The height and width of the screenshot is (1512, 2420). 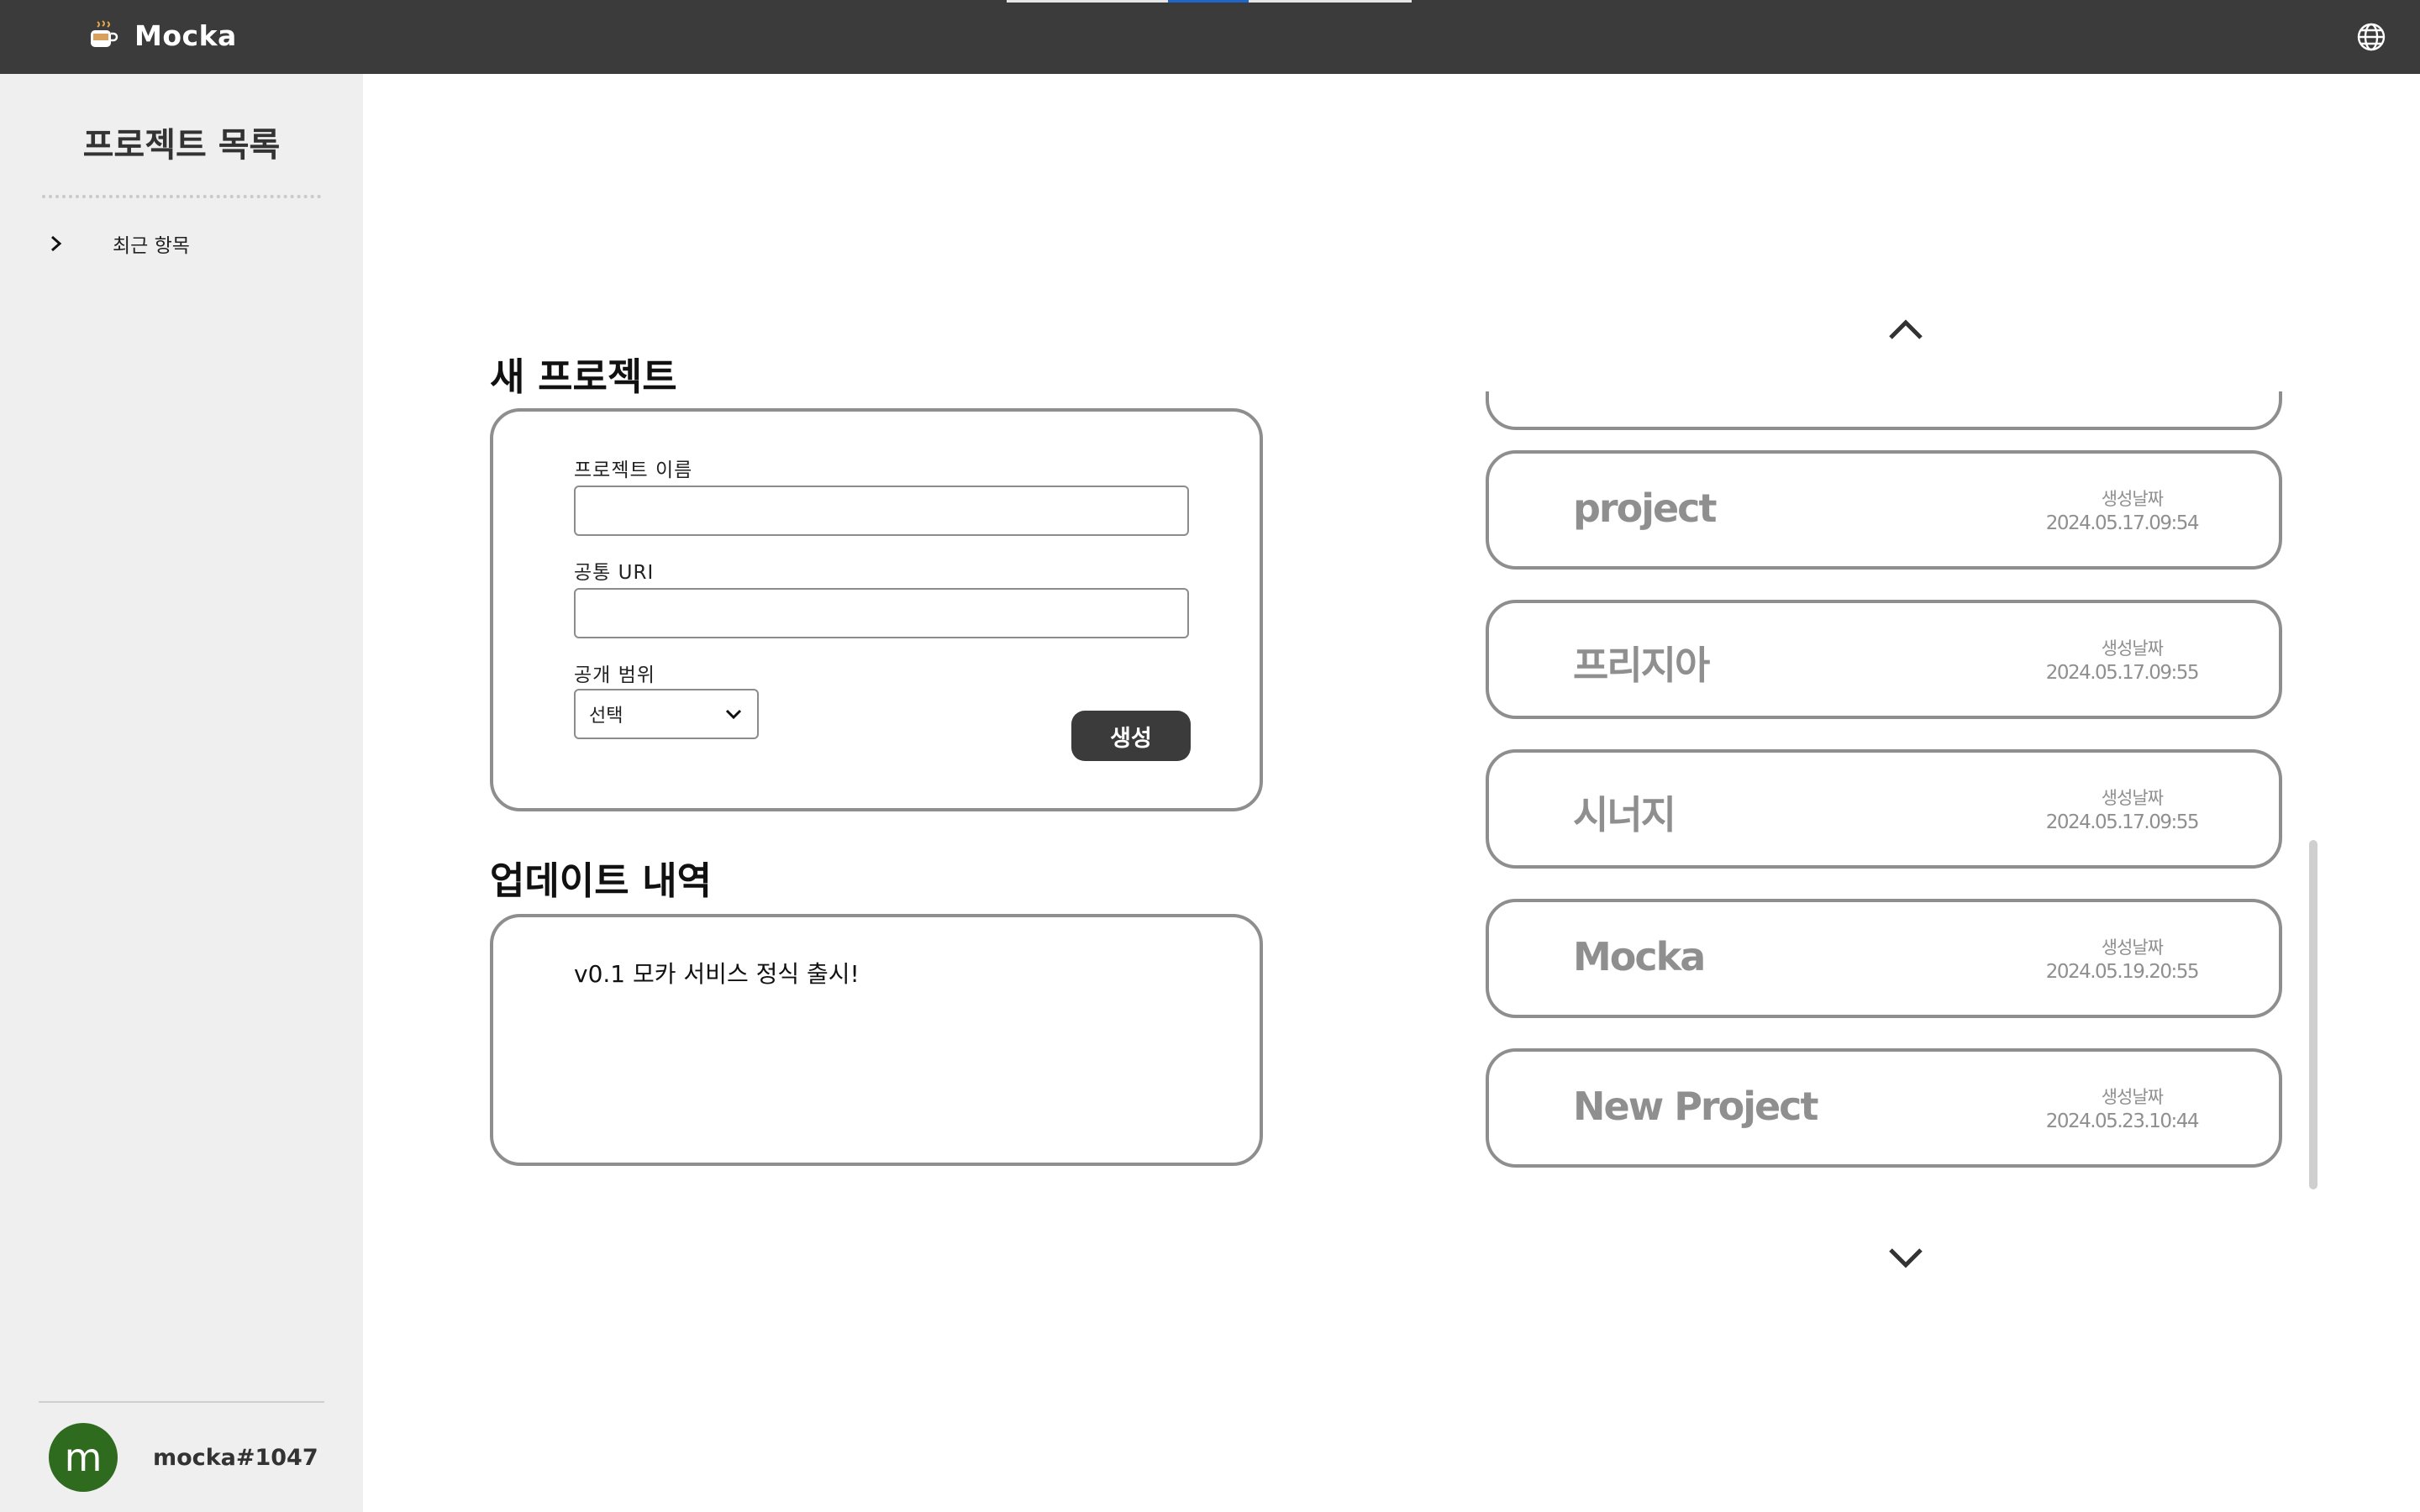 I want to click on scrollbar, so click(x=2313, y=1014).